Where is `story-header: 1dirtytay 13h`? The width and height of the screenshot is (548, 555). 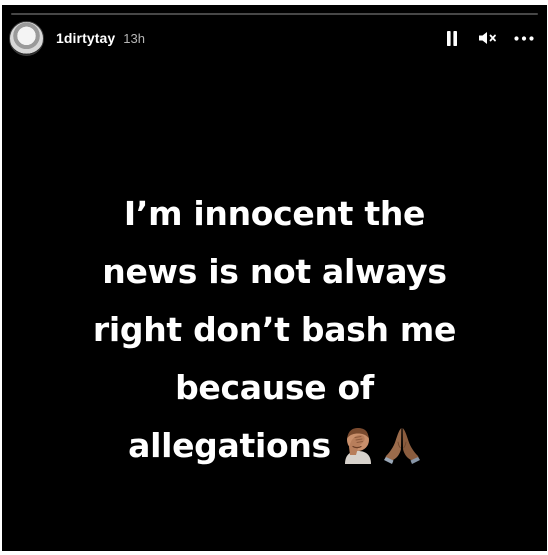 story-header: 1dirtytay 13h is located at coordinates (273, 38).